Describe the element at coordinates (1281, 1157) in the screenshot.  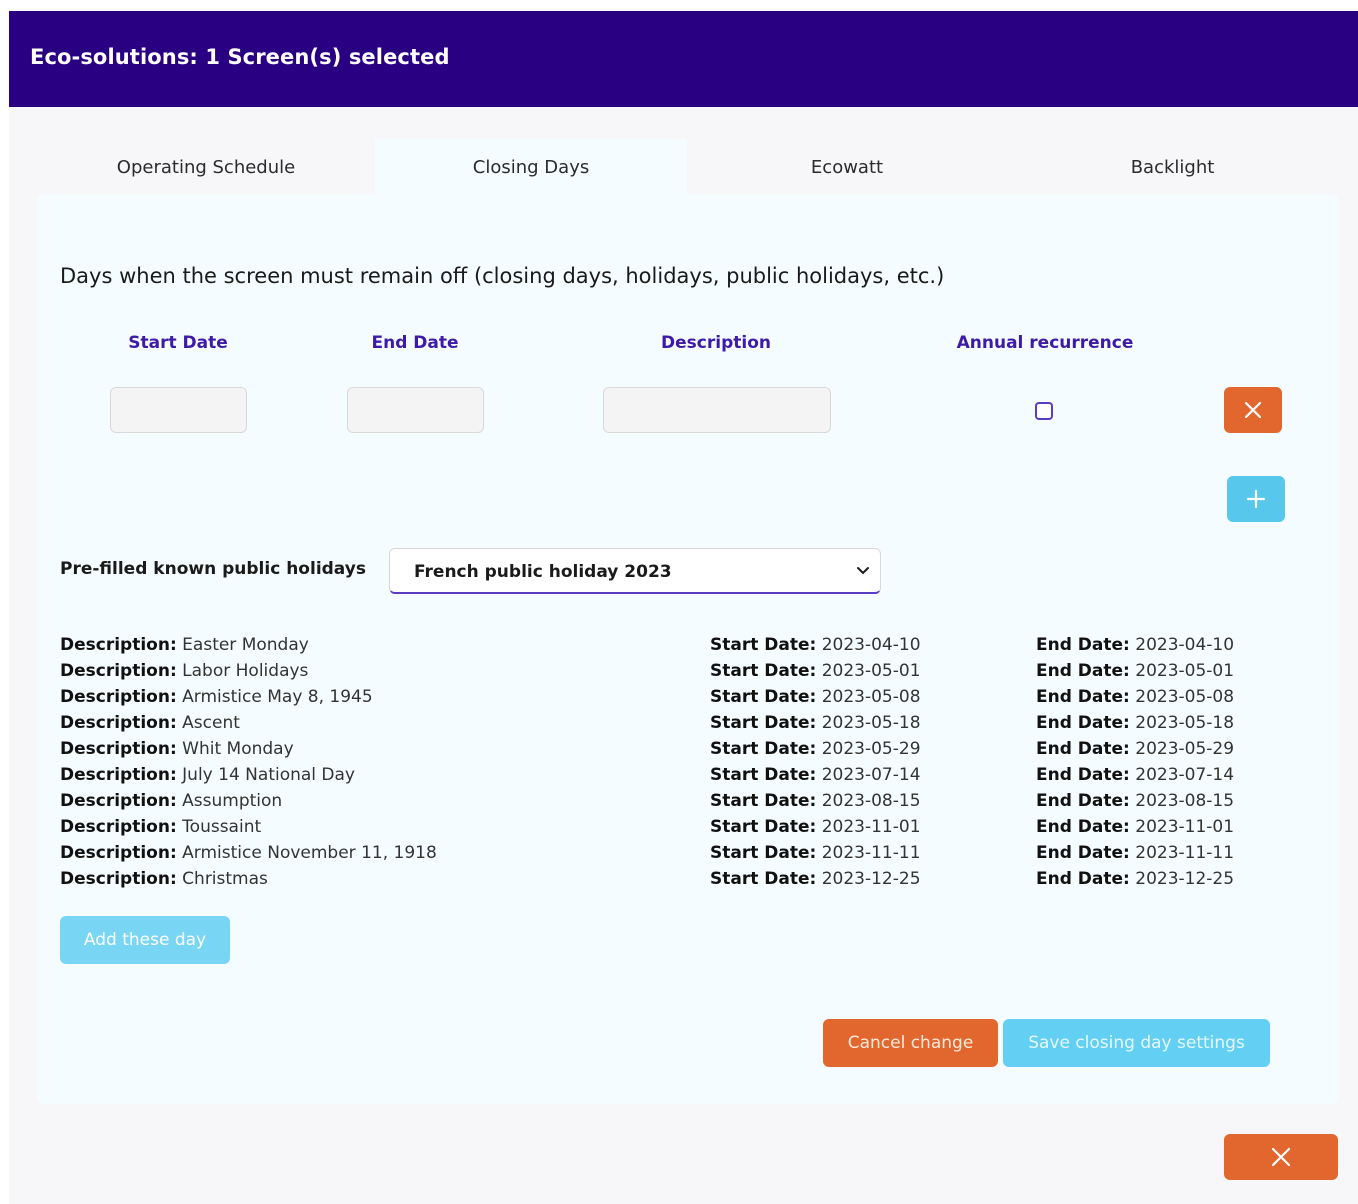
I see `close-modal-button` at that location.